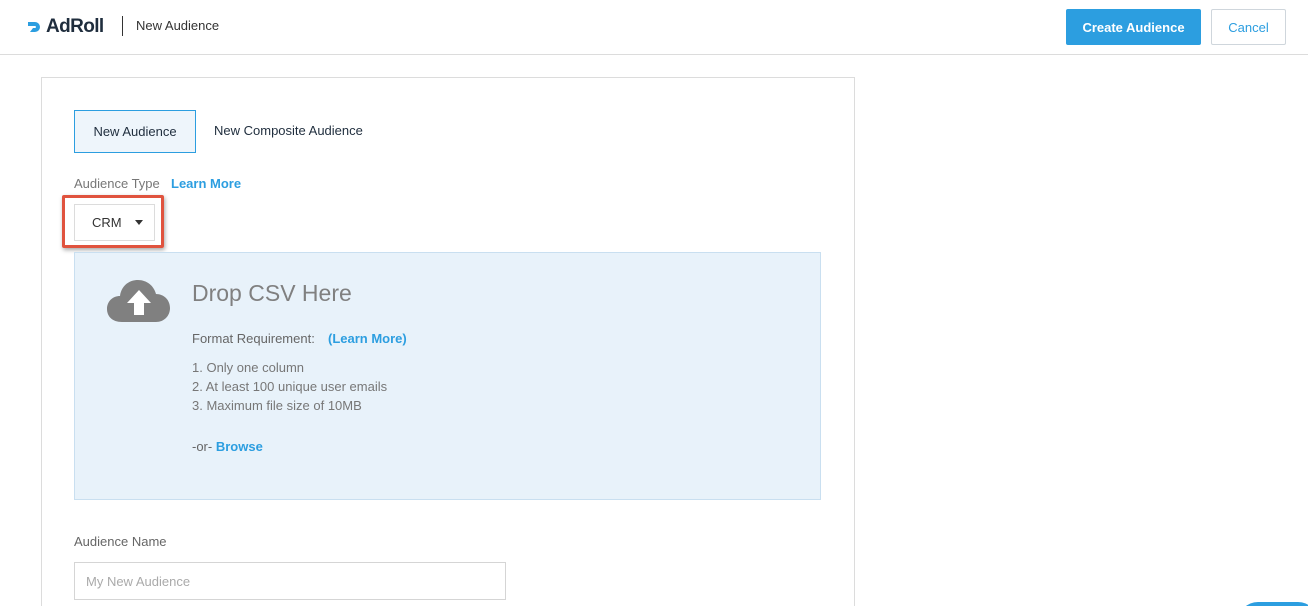 The height and width of the screenshot is (606, 1308). What do you see at coordinates (253, 338) in the screenshot?
I see `format-requirement-label: Format Requirement:` at bounding box center [253, 338].